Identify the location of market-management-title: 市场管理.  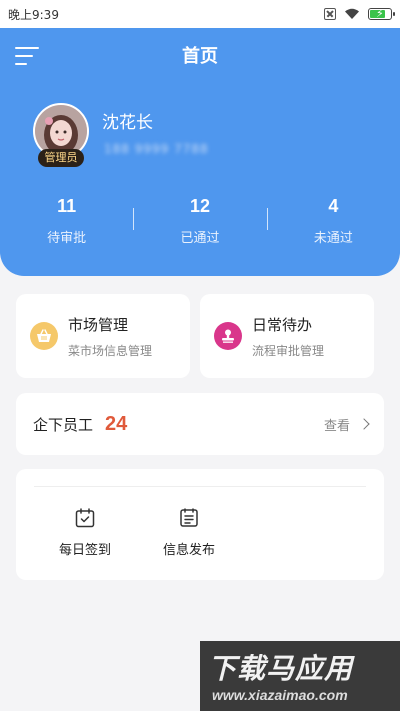
(98, 324).